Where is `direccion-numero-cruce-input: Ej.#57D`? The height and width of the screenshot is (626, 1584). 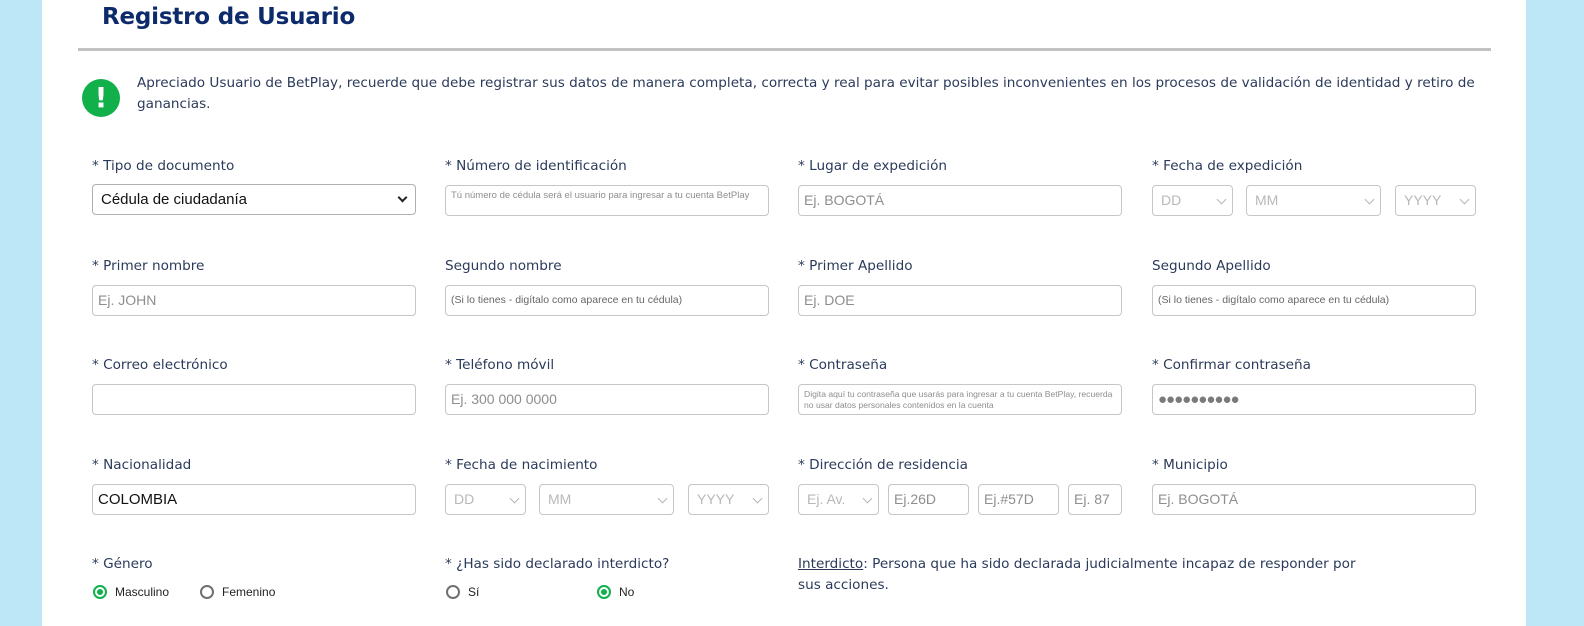
direccion-numero-cruce-input: Ej.#57D is located at coordinates (1018, 499).